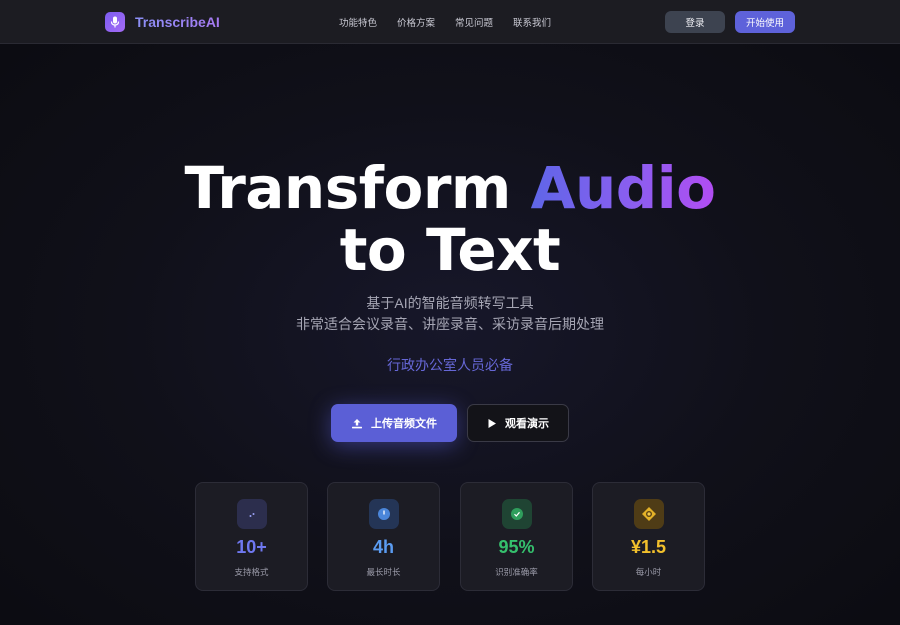 This screenshot has width=900, height=625. I want to click on stat-value: 95%, so click(516, 547).